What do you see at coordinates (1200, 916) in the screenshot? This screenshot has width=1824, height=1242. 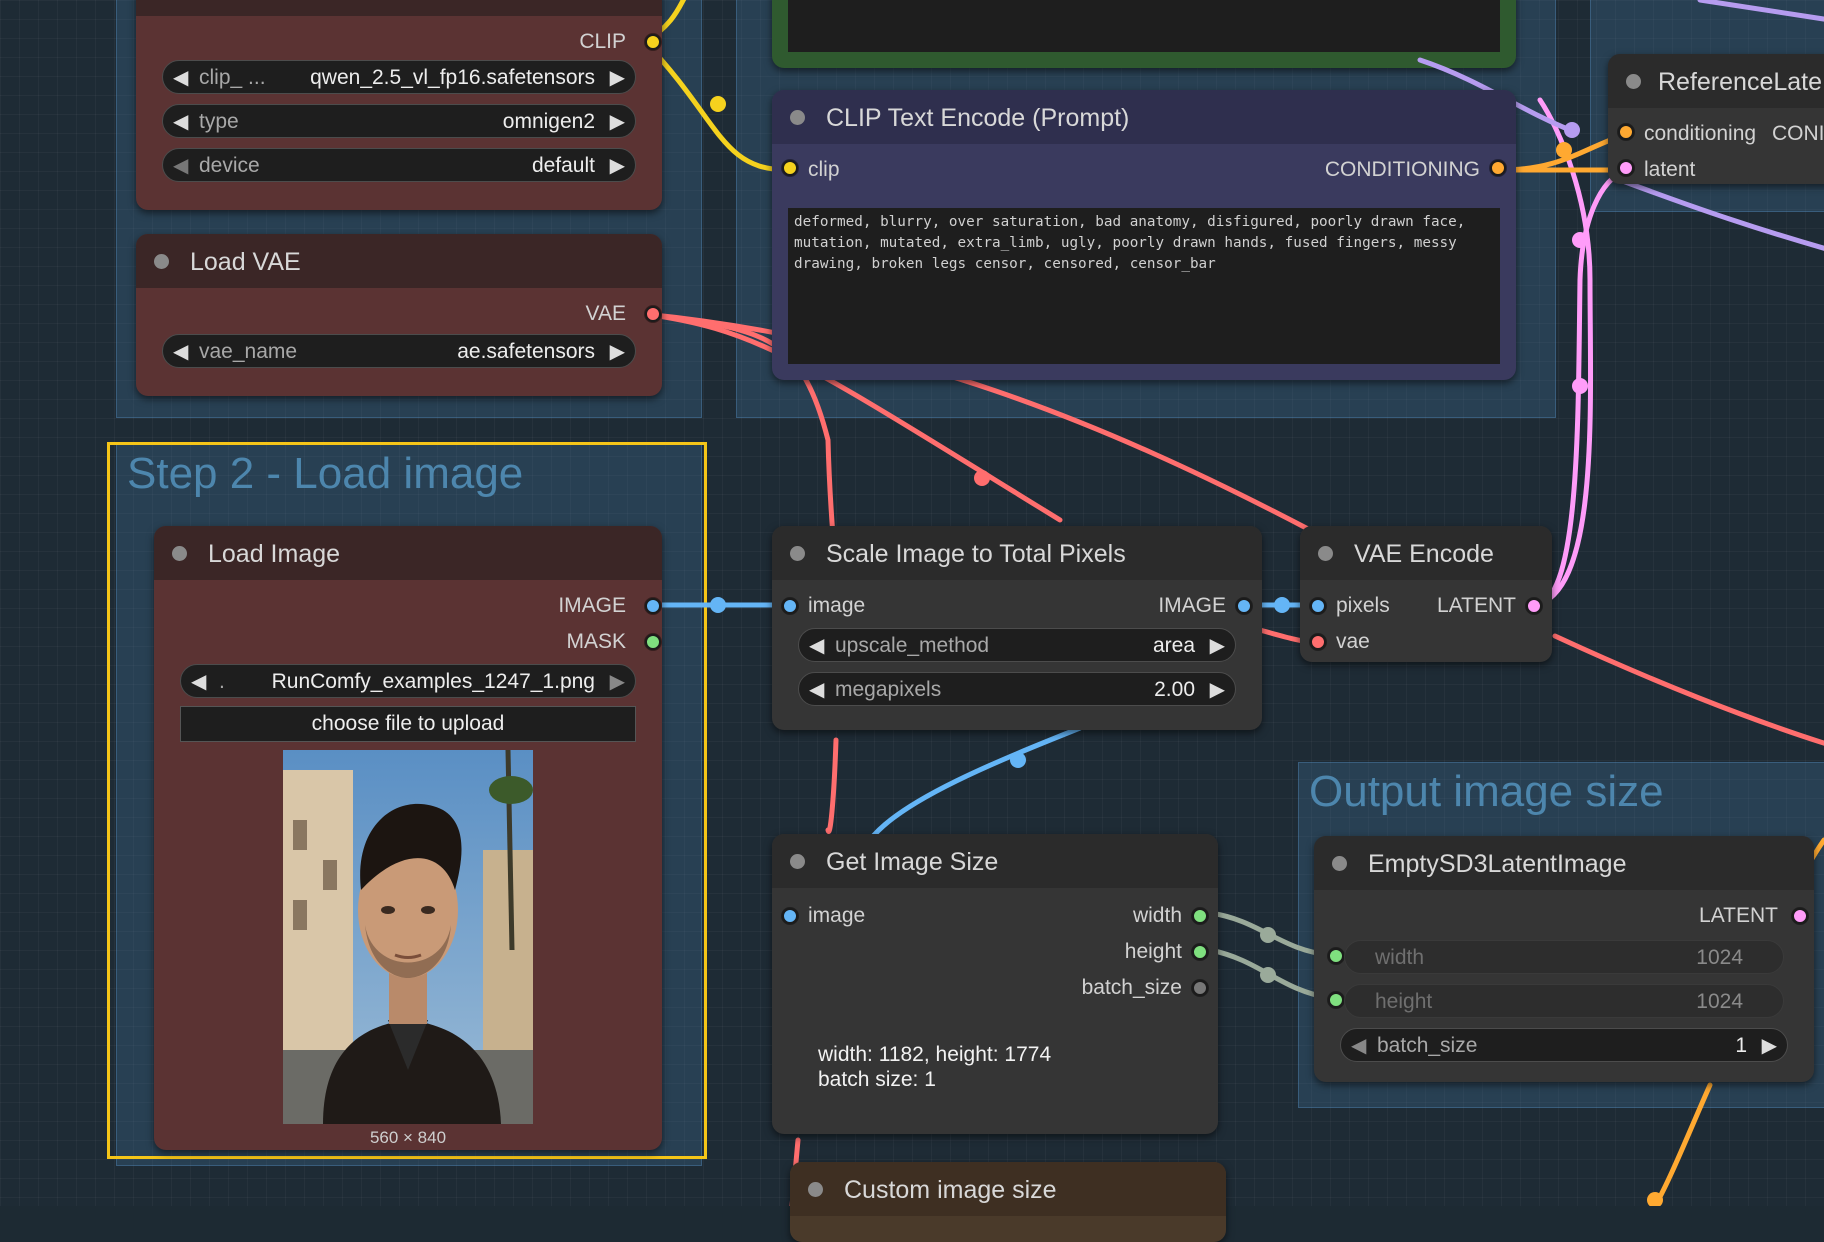 I see `output-width-dot` at bounding box center [1200, 916].